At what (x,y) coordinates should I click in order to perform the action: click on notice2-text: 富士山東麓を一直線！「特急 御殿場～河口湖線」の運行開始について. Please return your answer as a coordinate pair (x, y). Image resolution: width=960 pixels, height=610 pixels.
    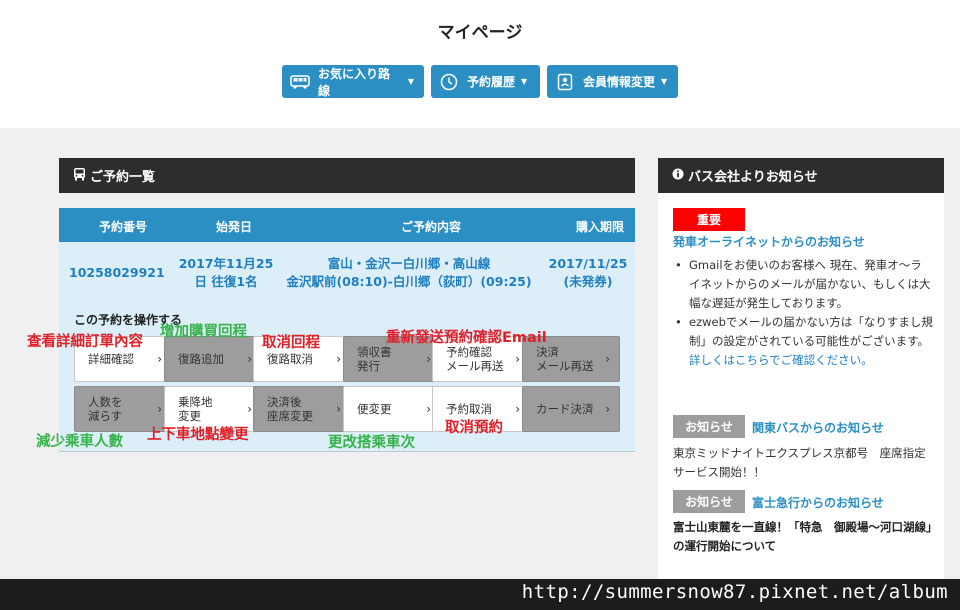
    Looking at the image, I should click on (802, 536).